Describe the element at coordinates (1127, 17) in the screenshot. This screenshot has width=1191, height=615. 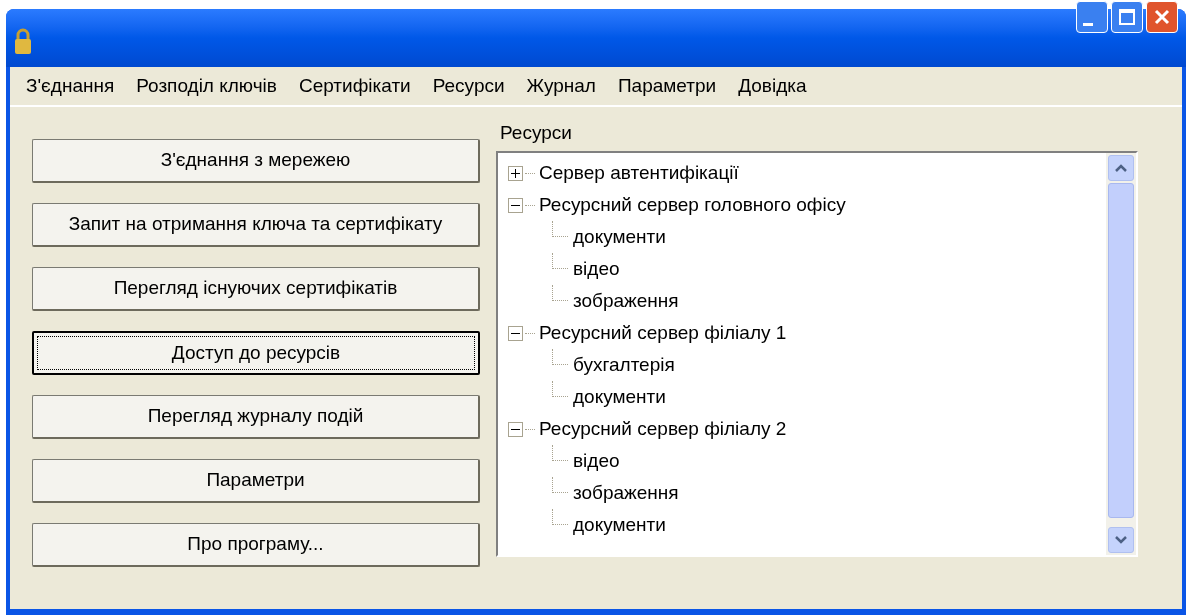
I see `maximize-button` at that location.